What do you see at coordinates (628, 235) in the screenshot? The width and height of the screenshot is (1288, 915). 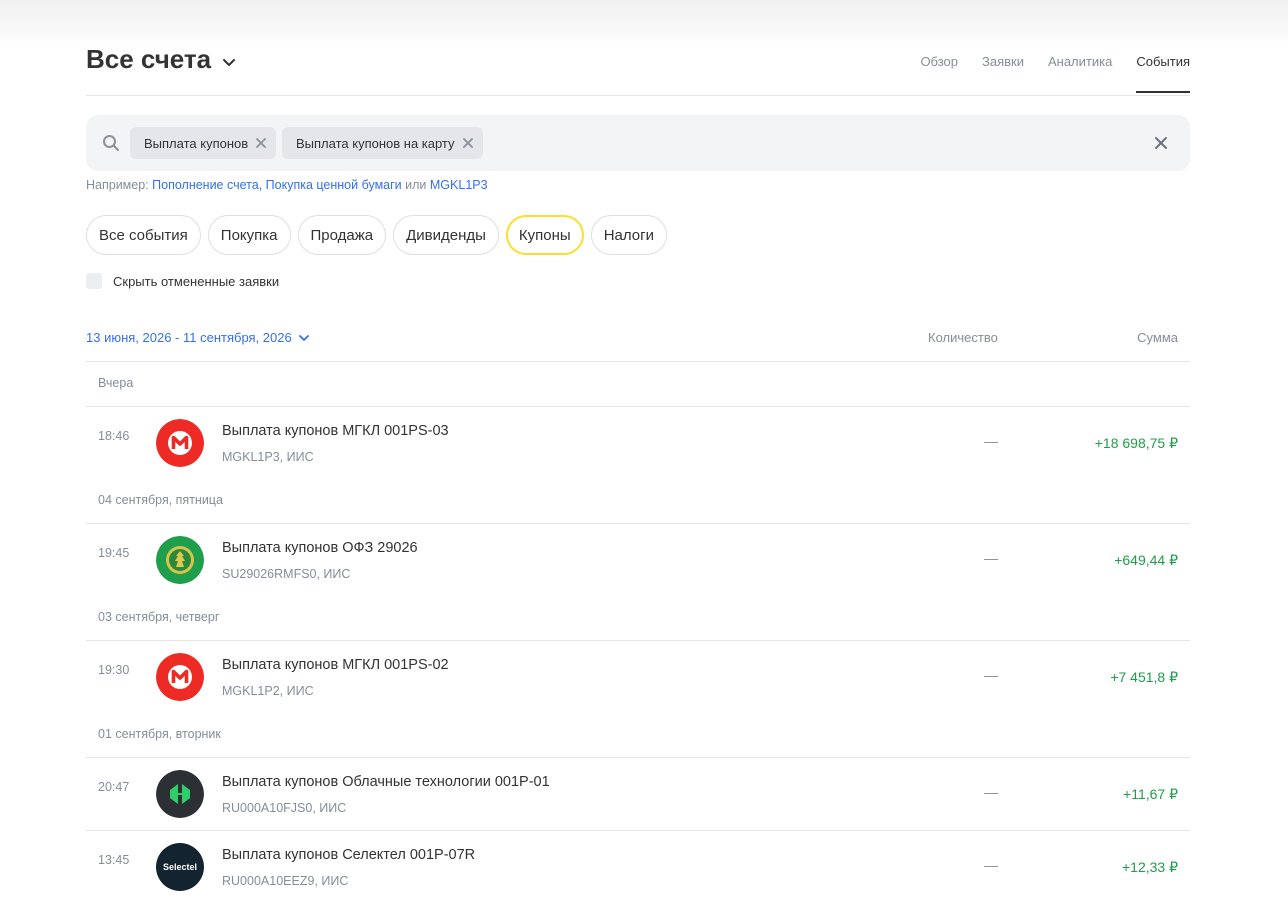 I see `filter-taxes: Налоги` at bounding box center [628, 235].